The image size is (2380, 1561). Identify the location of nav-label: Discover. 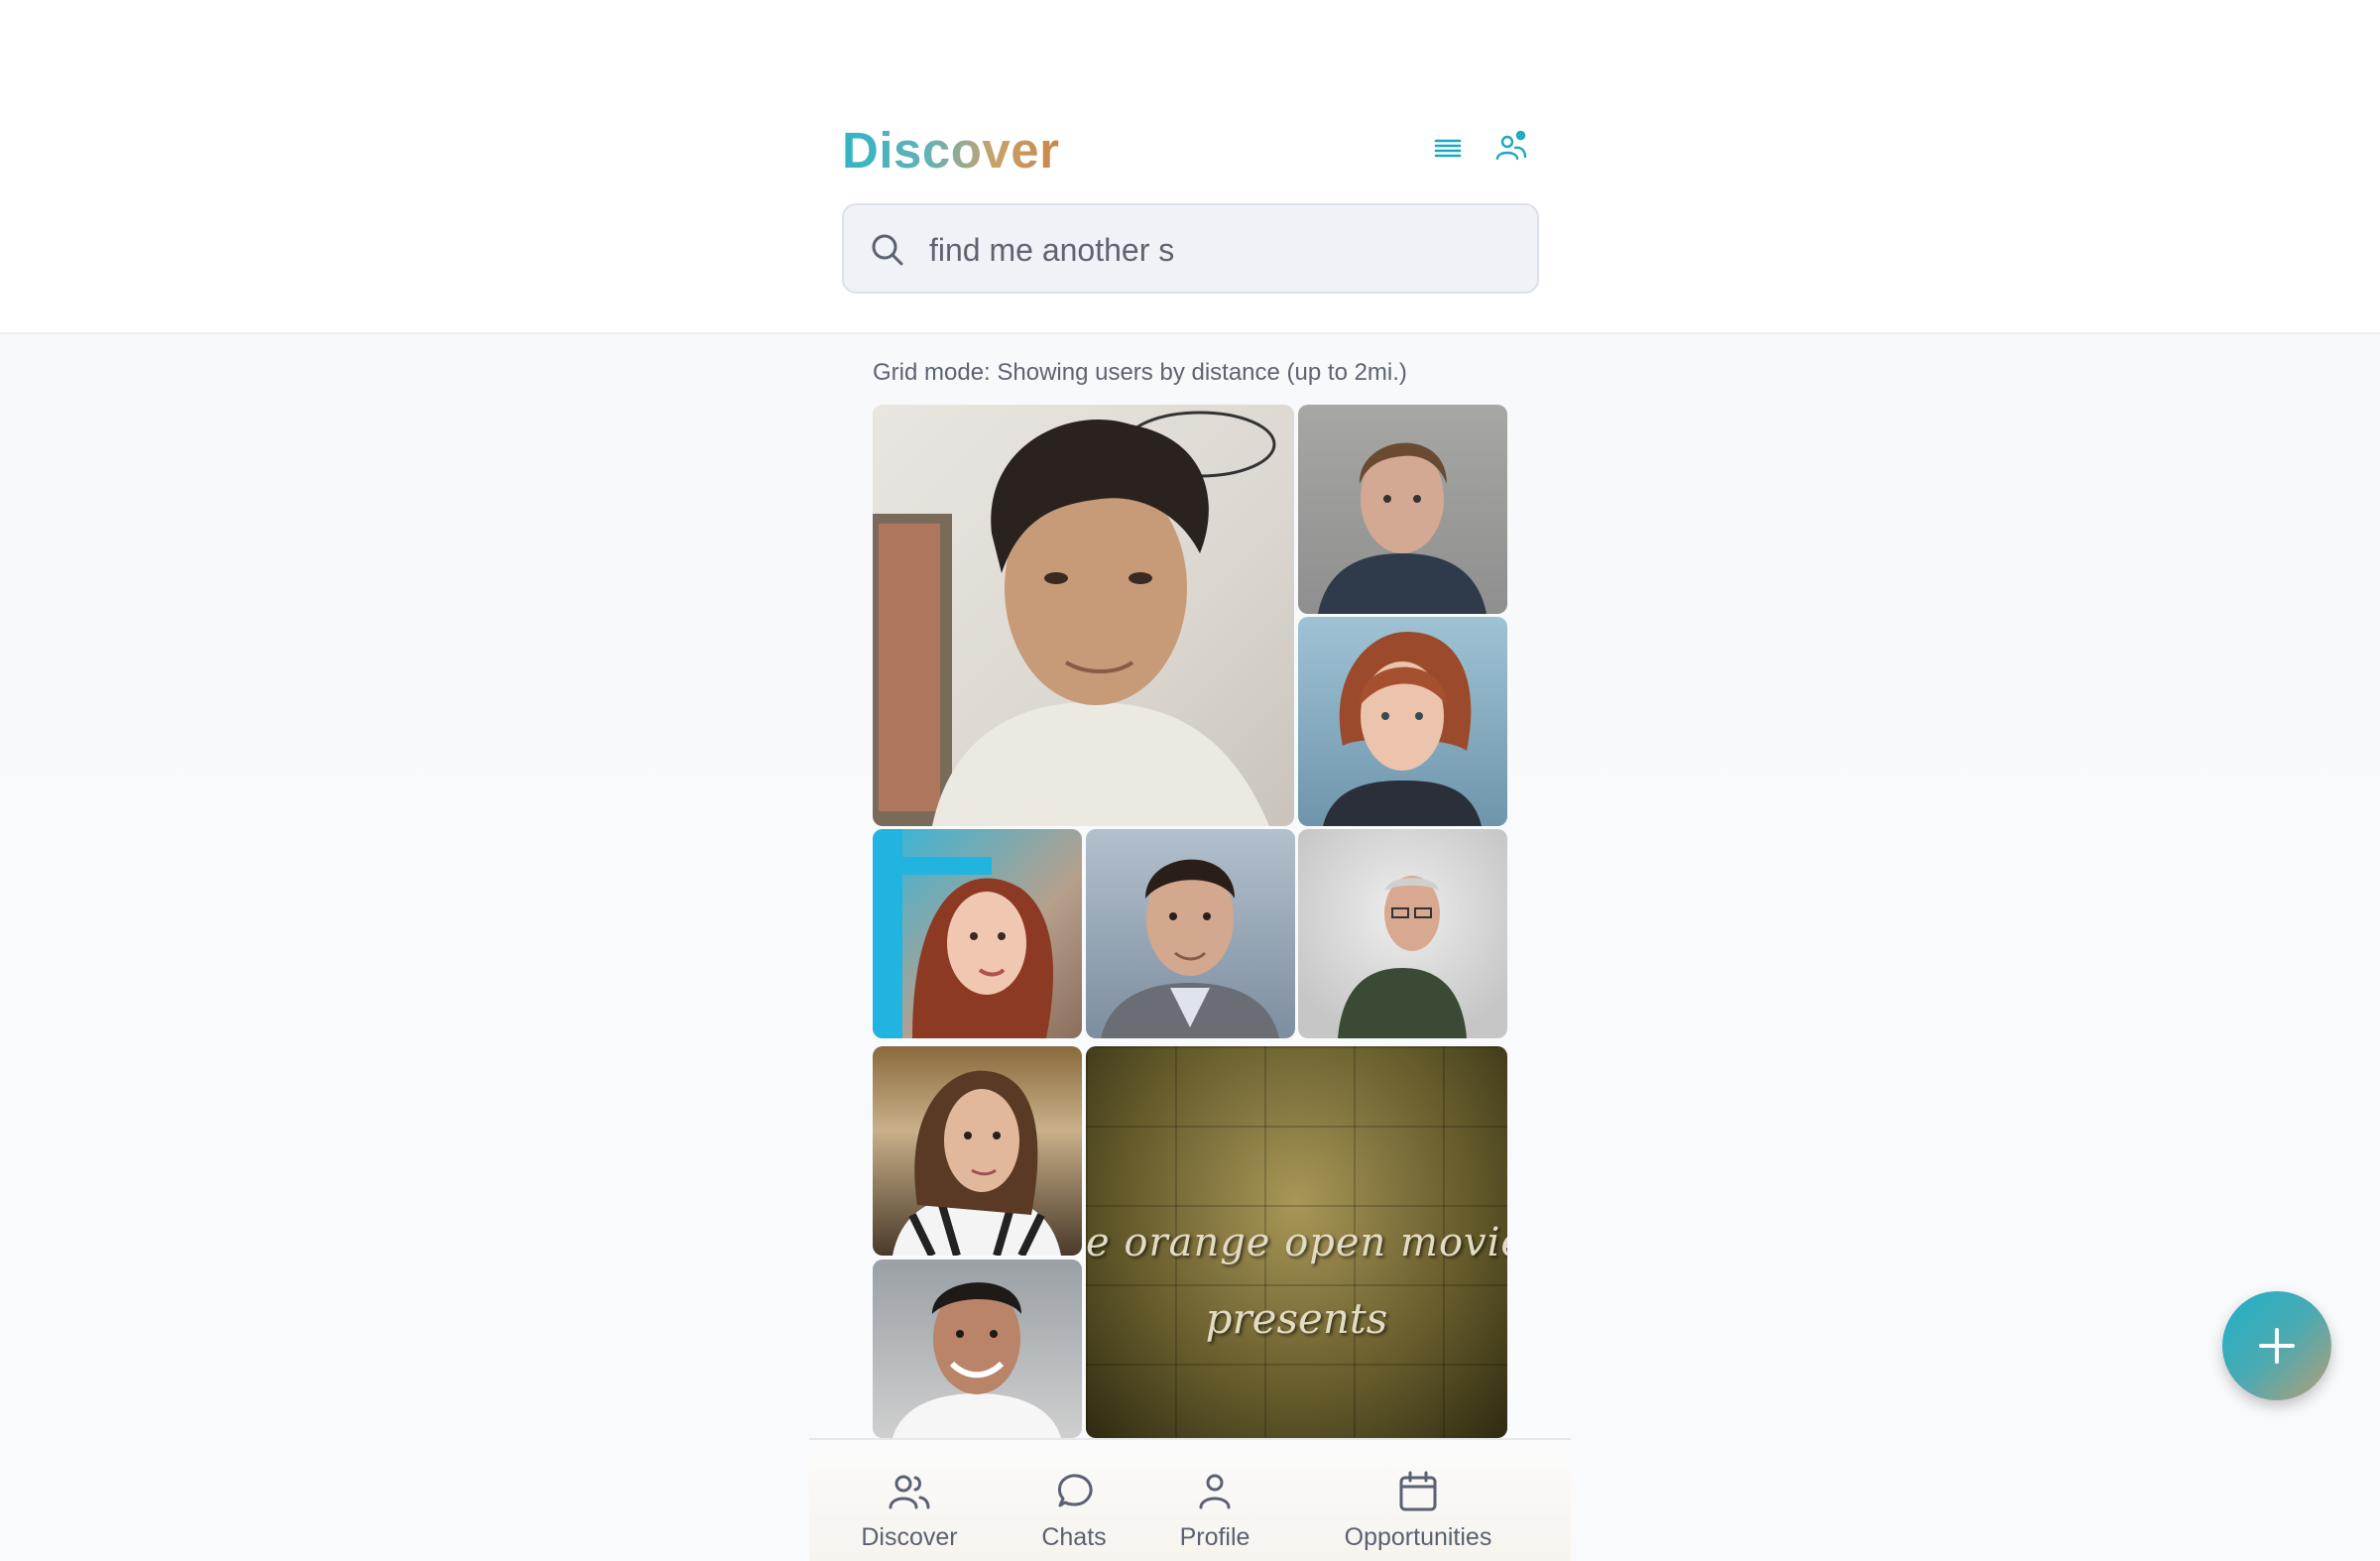
(909, 1537).